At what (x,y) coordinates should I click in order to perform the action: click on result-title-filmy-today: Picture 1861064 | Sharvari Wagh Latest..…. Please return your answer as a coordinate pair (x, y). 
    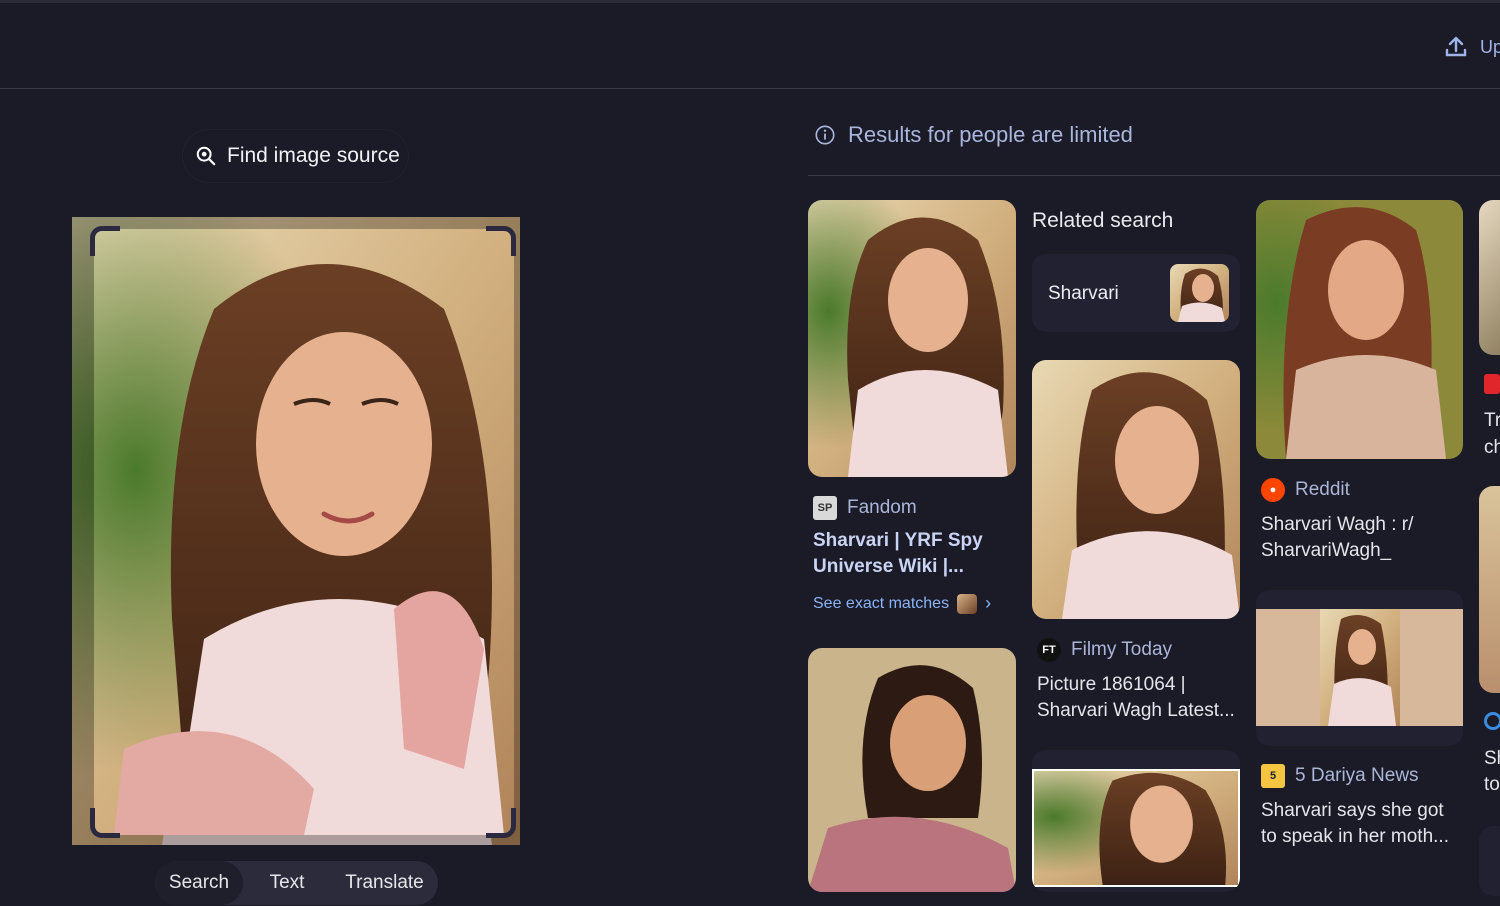
    Looking at the image, I should click on (1137, 698).